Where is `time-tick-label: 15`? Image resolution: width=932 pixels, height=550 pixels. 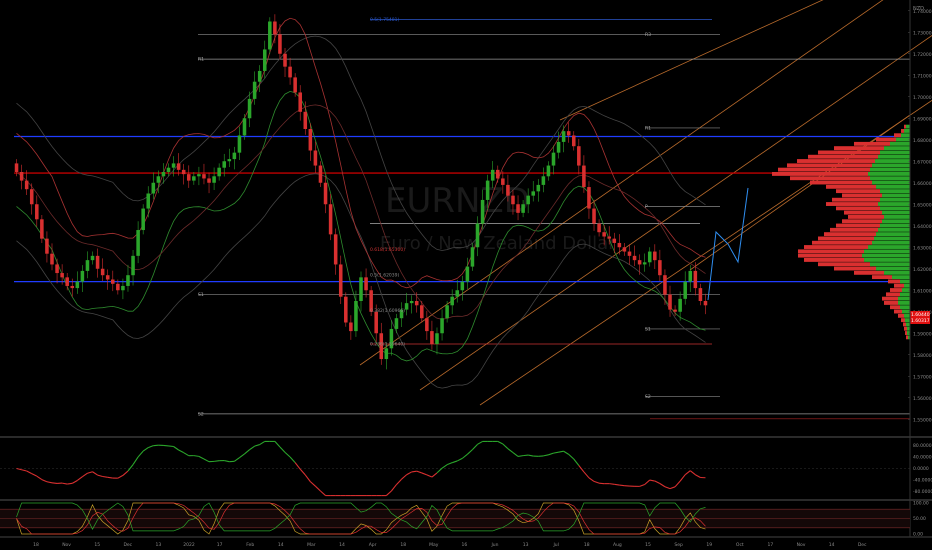
time-tick-label: 15 is located at coordinates (97, 545).